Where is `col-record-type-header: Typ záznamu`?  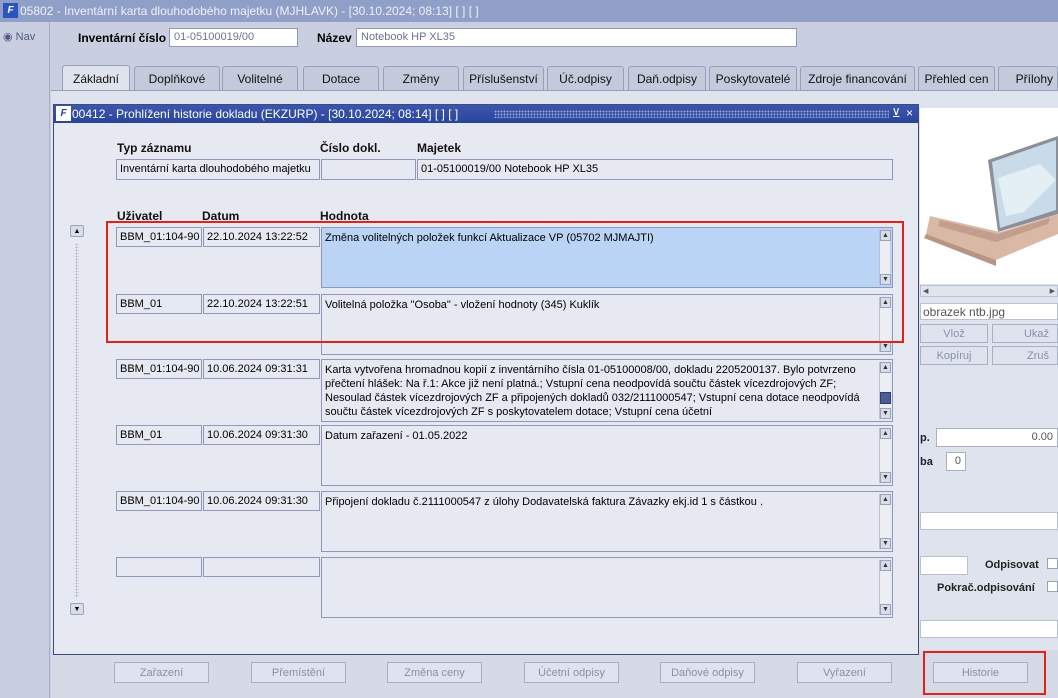 col-record-type-header: Typ záznamu is located at coordinates (154, 148).